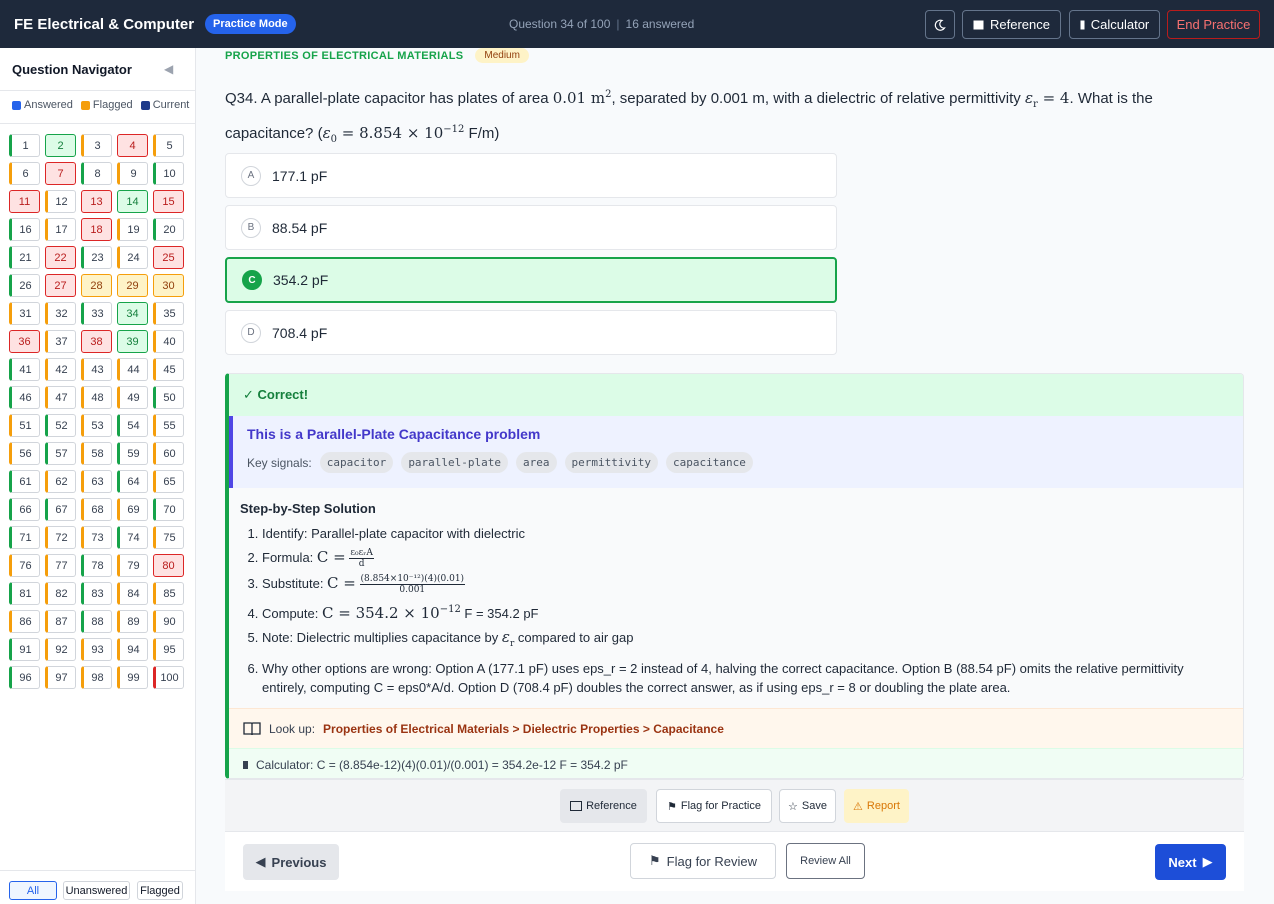 Image resolution: width=1274 pixels, height=904 pixels. What do you see at coordinates (96, 621) in the screenshot?
I see `question-cell: 88` at bounding box center [96, 621].